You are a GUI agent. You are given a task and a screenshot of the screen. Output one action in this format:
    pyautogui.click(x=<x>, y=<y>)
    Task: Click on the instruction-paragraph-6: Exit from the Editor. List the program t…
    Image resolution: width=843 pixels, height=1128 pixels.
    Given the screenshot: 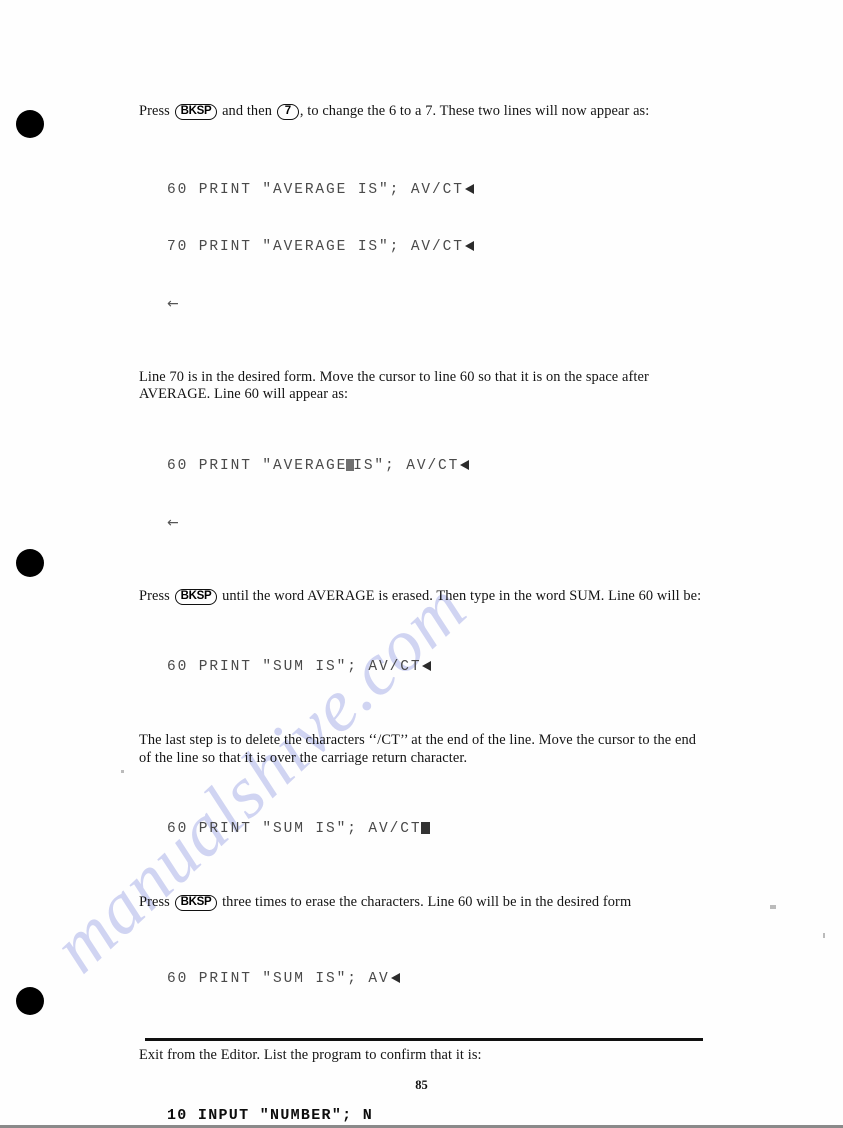 What is the action you would take?
    pyautogui.click(x=310, y=1054)
    